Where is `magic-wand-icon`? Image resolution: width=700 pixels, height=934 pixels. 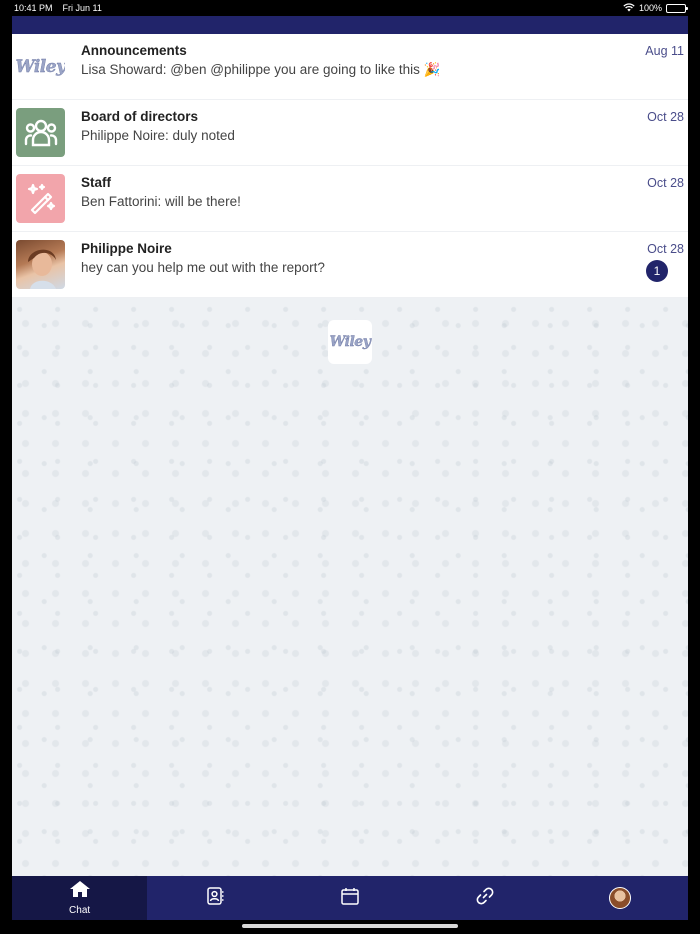
magic-wand-icon is located at coordinates (40, 198).